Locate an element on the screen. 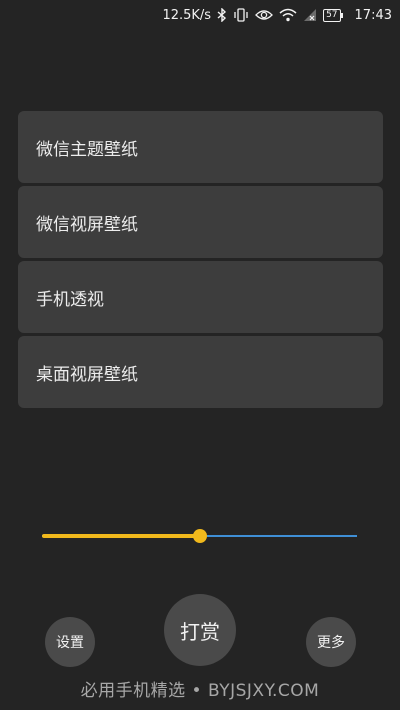  menu-item-label: 手机透视 is located at coordinates (70, 299).